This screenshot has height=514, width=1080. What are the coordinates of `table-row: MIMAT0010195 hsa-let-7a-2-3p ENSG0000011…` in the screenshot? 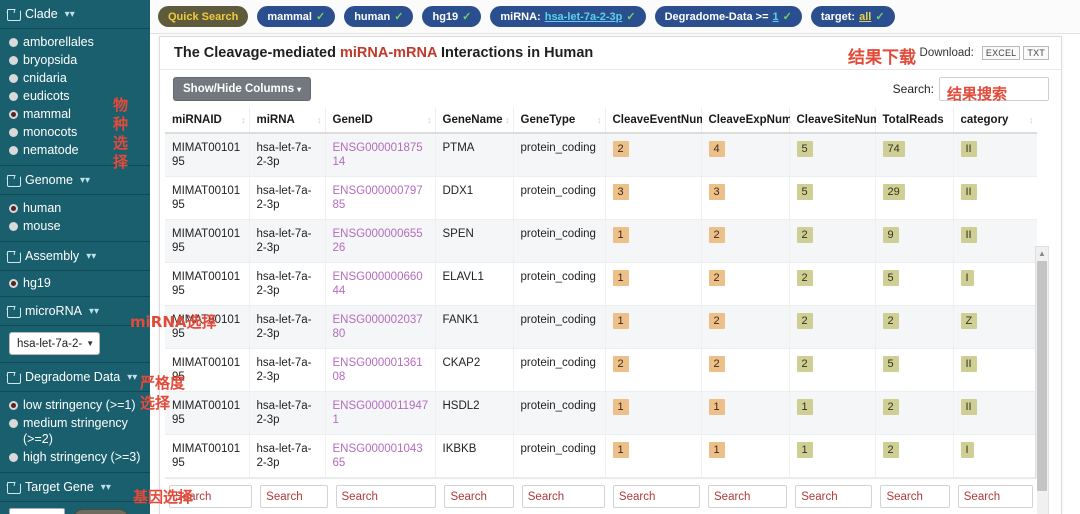 It's located at (601, 413).